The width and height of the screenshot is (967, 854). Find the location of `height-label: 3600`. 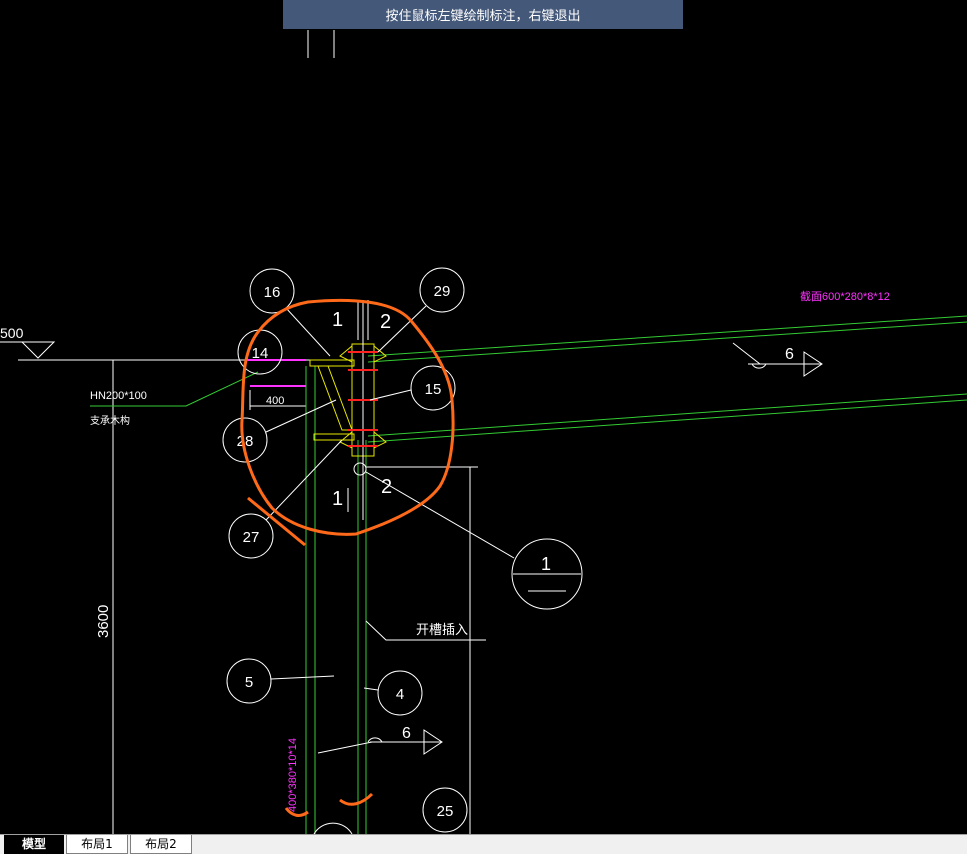

height-label: 3600 is located at coordinates (103, 621).